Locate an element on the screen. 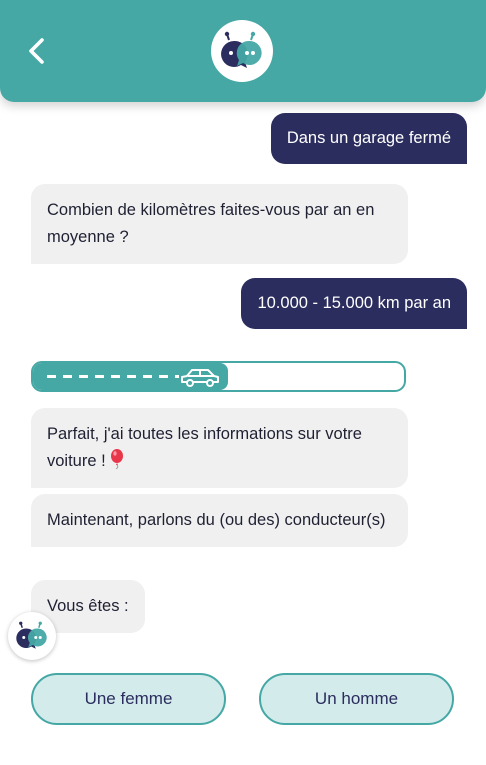  app-header is located at coordinates (243, 51).